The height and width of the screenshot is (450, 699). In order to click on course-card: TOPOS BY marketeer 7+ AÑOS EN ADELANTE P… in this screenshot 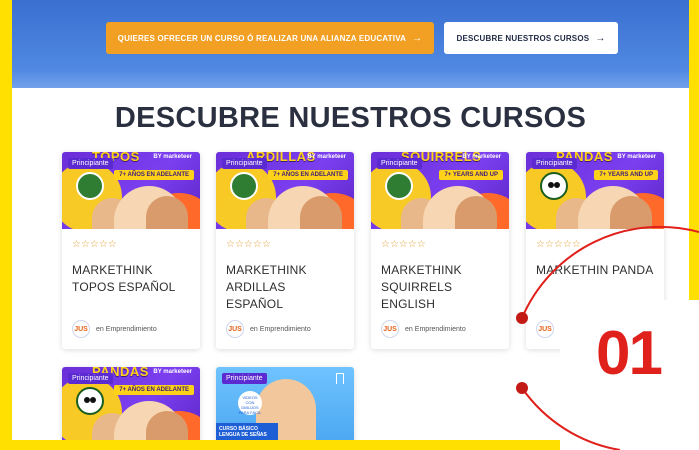, I will do `click(131, 250)`.